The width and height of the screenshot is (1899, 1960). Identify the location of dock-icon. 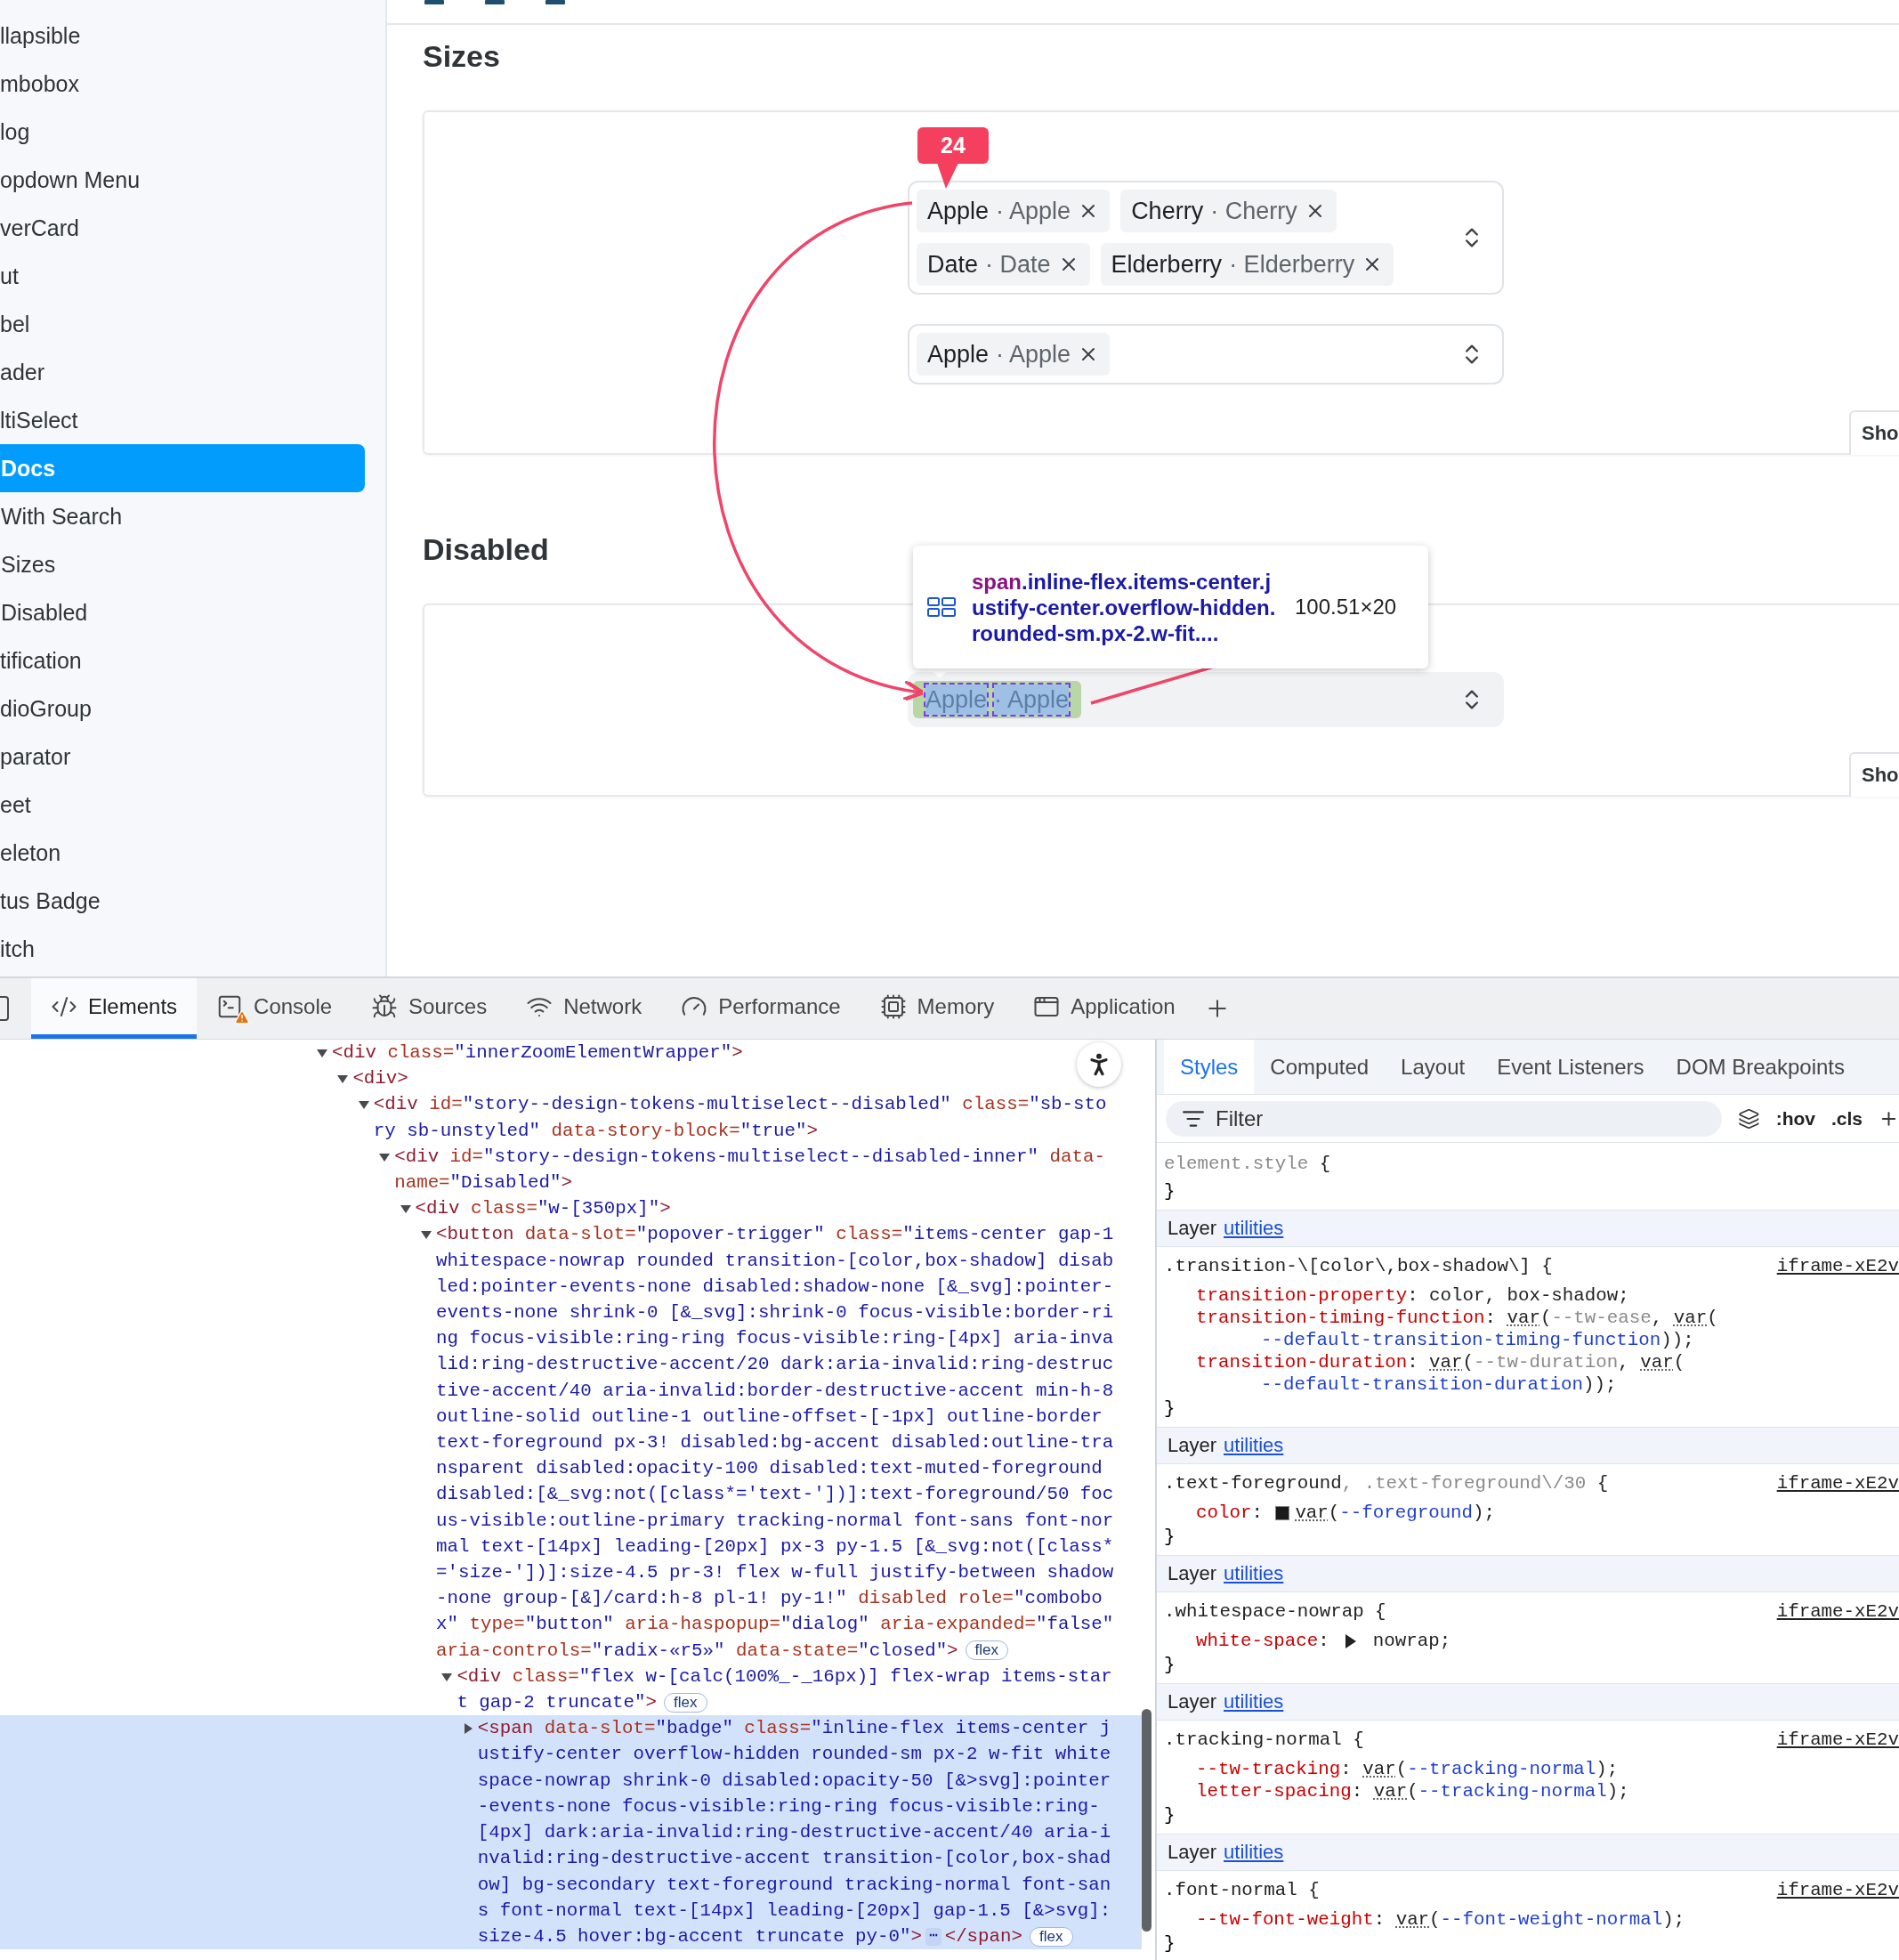
(4, 1009).